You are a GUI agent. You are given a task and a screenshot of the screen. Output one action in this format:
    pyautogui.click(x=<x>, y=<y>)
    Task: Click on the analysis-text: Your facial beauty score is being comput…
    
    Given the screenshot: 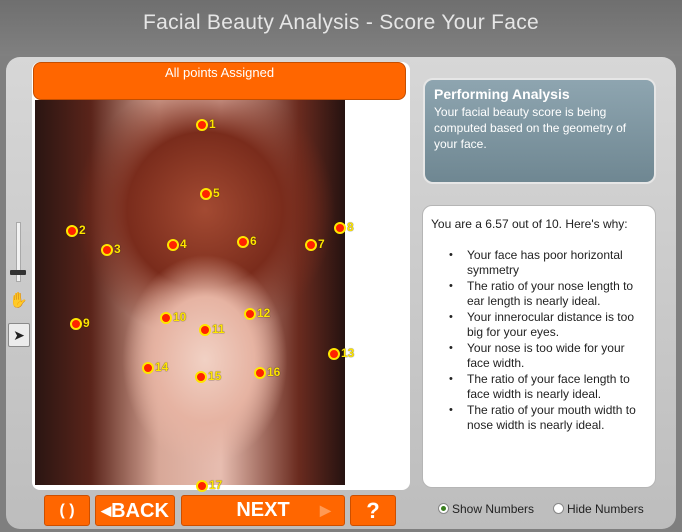 What is the action you would take?
    pyautogui.click(x=530, y=128)
    